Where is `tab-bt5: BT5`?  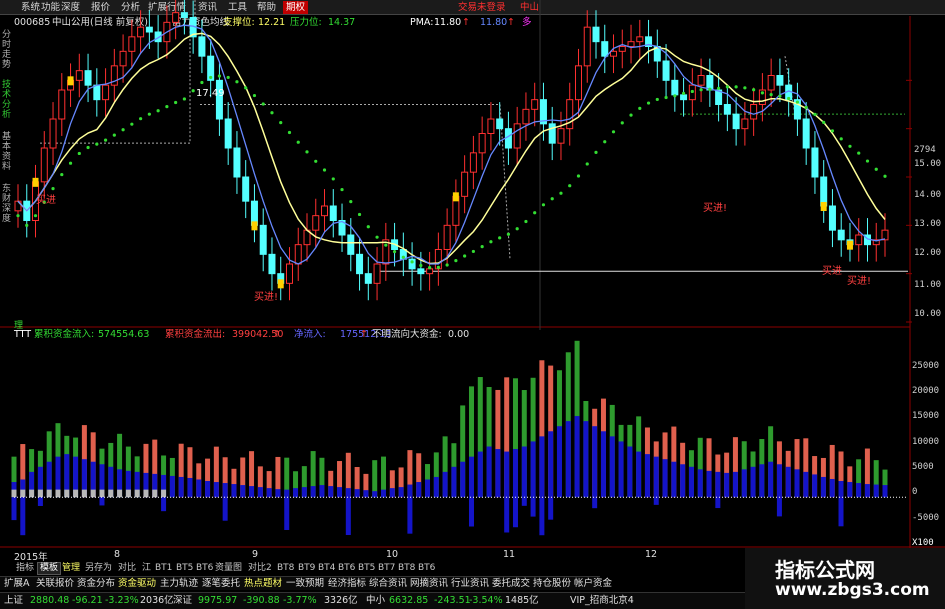 tab-bt5: BT5 is located at coordinates (184, 568).